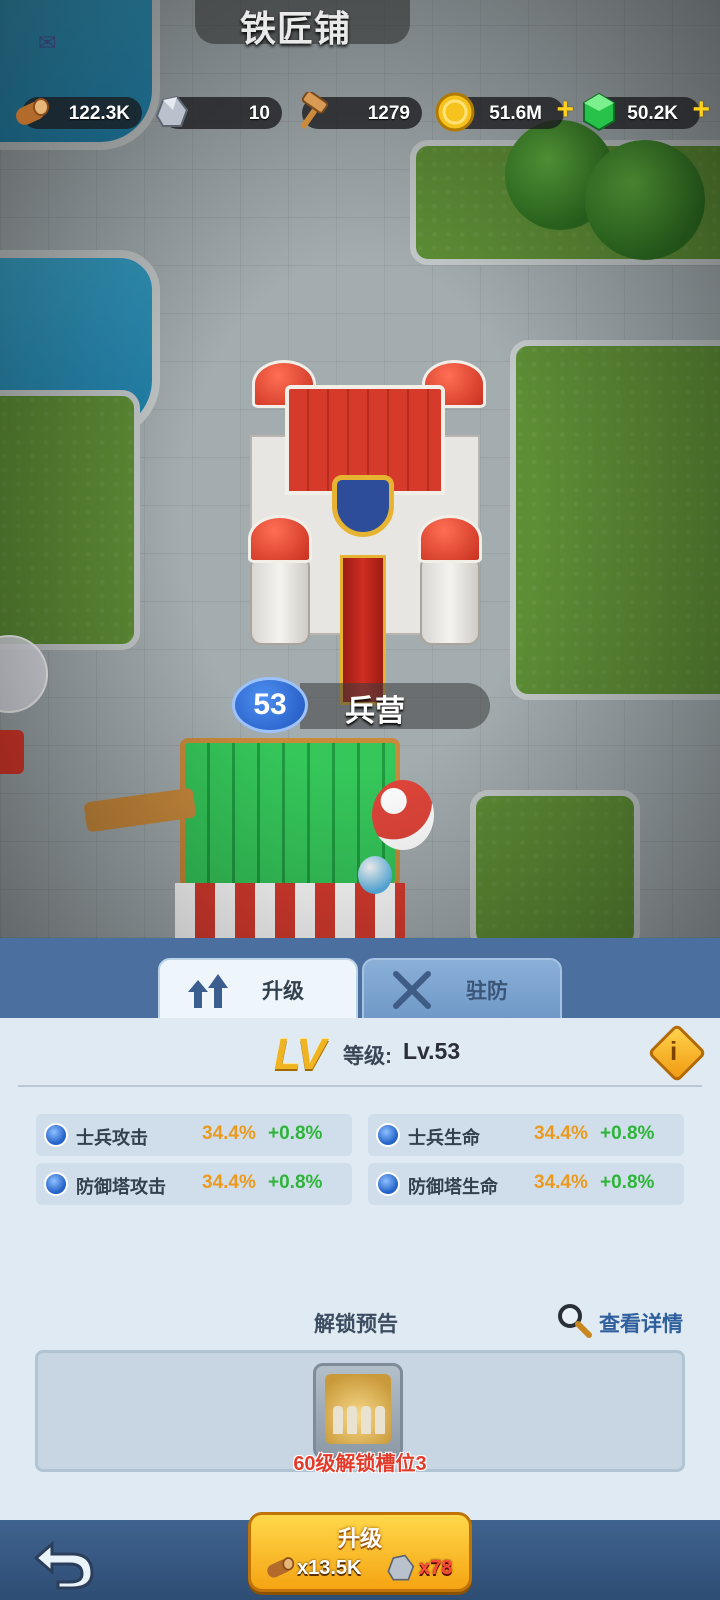 Image resolution: width=720 pixels, height=1600 pixels. Describe the element at coordinates (356, 1324) in the screenshot. I see `unlock-preview-title: 解锁预告` at that location.